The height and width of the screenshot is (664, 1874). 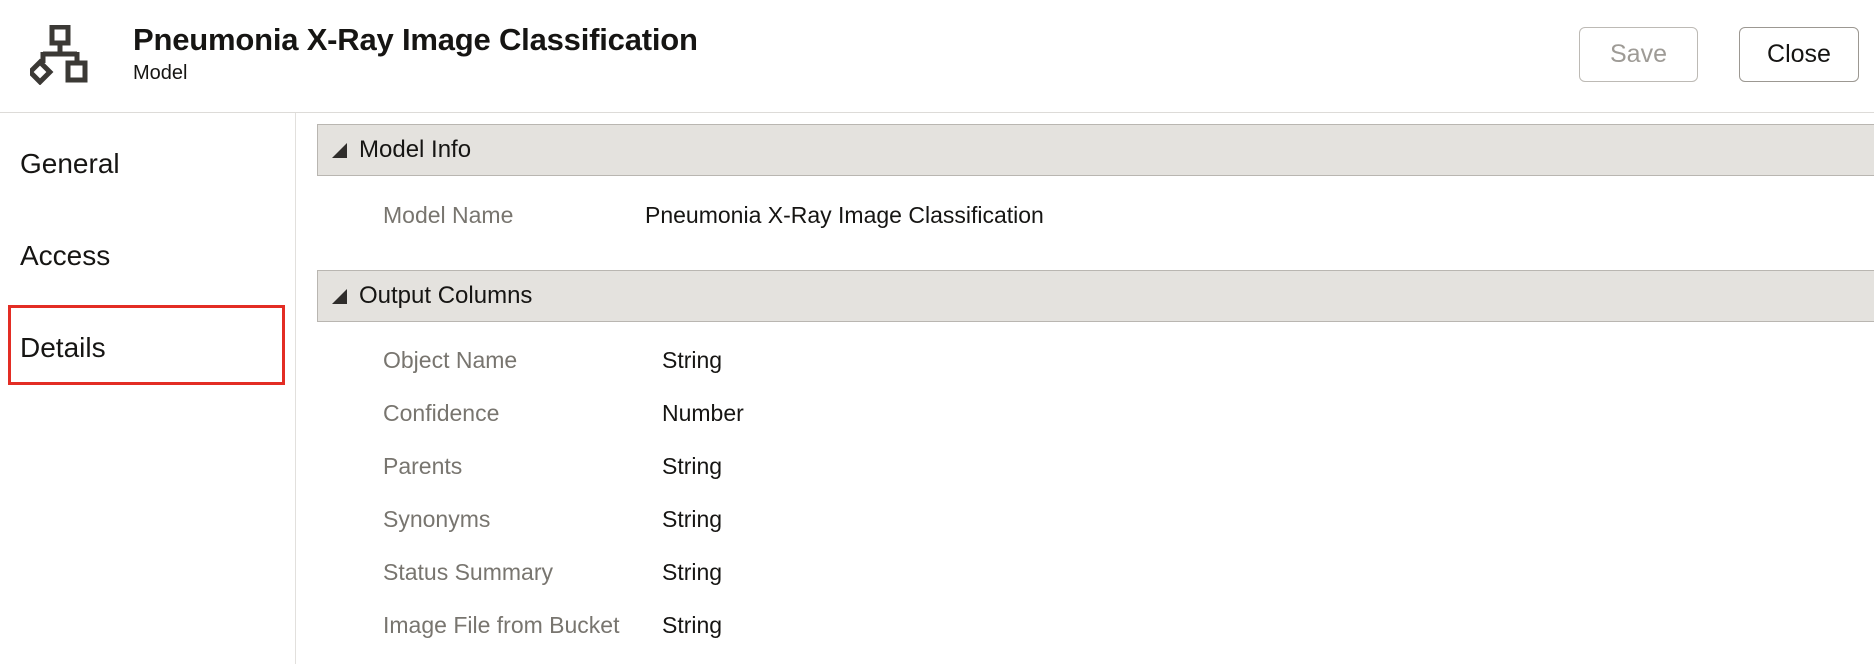 I want to click on model-info-section-header: Model Info, so click(x=1095, y=150).